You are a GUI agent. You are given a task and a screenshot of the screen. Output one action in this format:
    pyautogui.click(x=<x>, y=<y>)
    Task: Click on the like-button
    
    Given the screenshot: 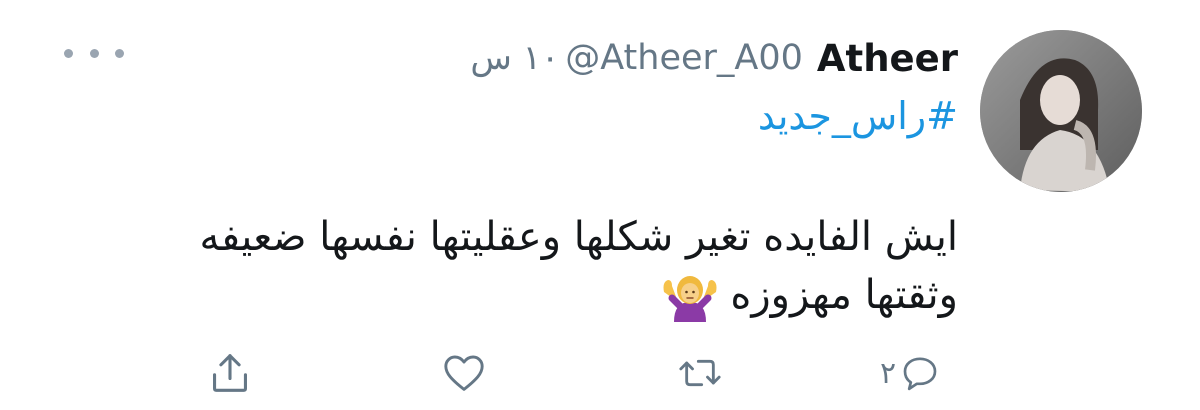 What is the action you would take?
    pyautogui.click(x=464, y=373)
    